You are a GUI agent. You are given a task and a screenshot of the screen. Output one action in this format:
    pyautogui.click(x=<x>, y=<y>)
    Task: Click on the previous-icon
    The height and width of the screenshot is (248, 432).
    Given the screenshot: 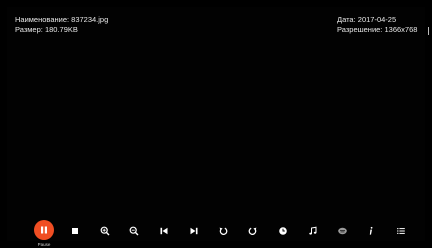 What is the action you would take?
    pyautogui.click(x=164, y=231)
    